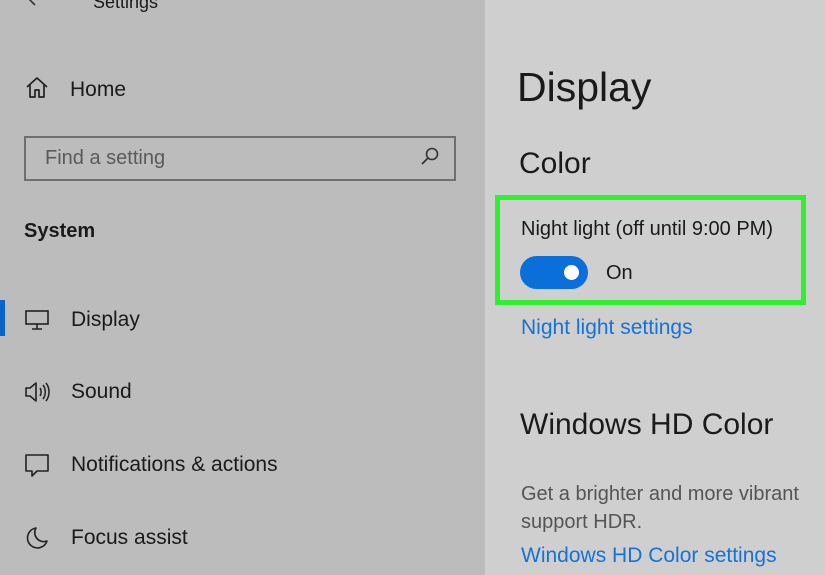  Describe the element at coordinates (37, 465) in the screenshot. I see `notification-icon` at that location.